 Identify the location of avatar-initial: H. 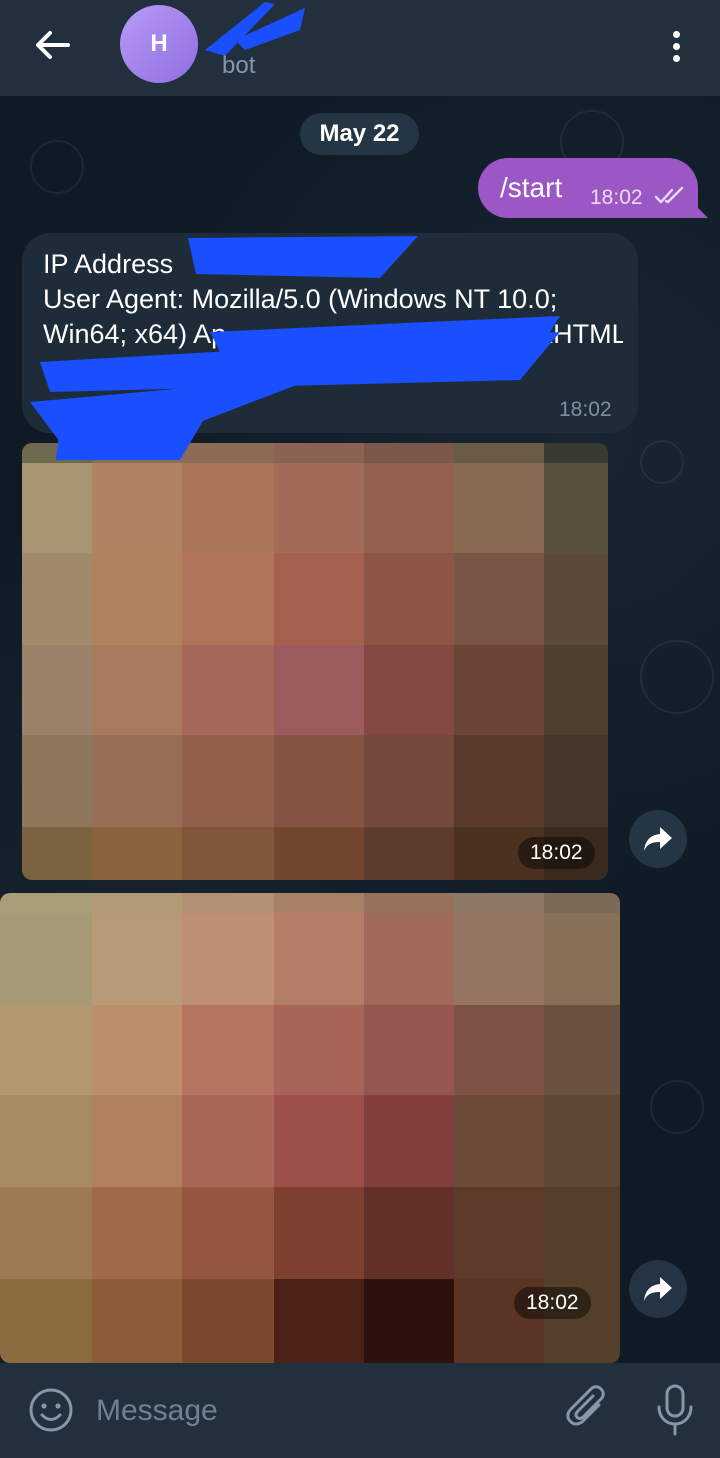
(159, 43).